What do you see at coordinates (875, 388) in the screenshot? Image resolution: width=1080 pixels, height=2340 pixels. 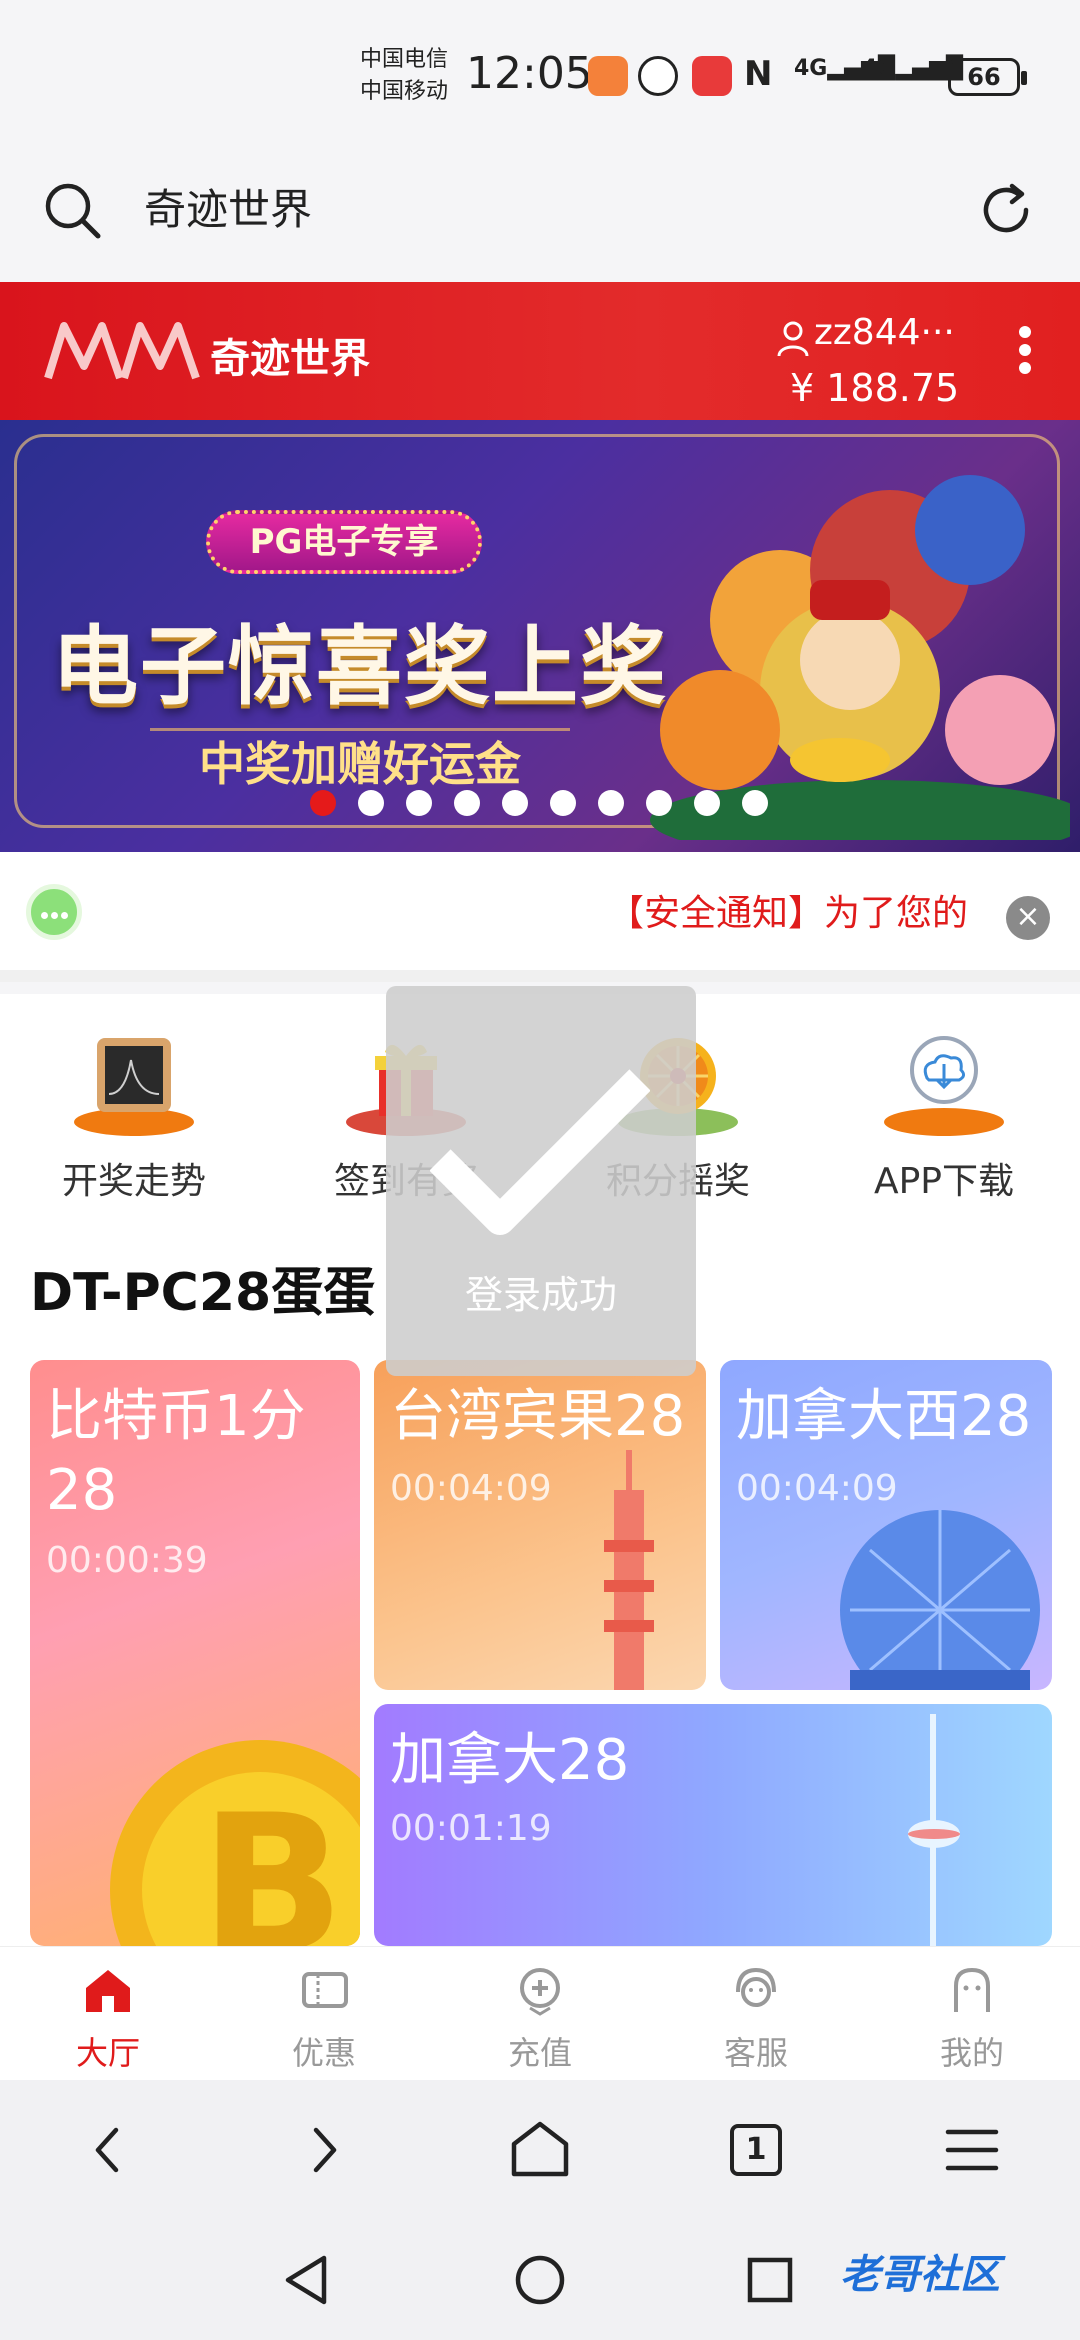 I see `balance: ¥ 188.75` at bounding box center [875, 388].